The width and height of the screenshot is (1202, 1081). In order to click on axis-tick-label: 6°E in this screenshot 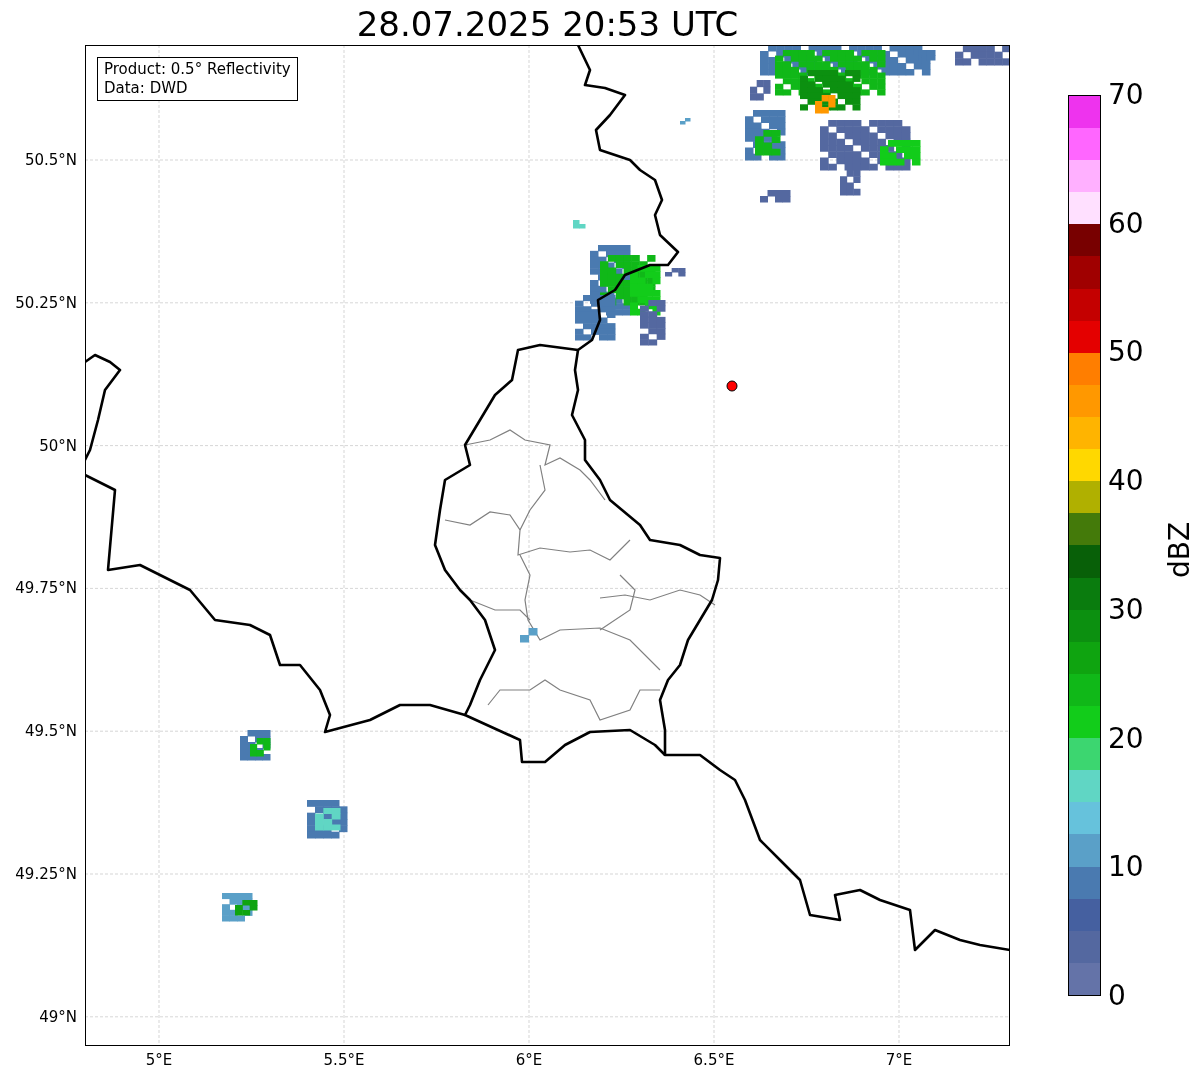, I will do `click(529, 1060)`.